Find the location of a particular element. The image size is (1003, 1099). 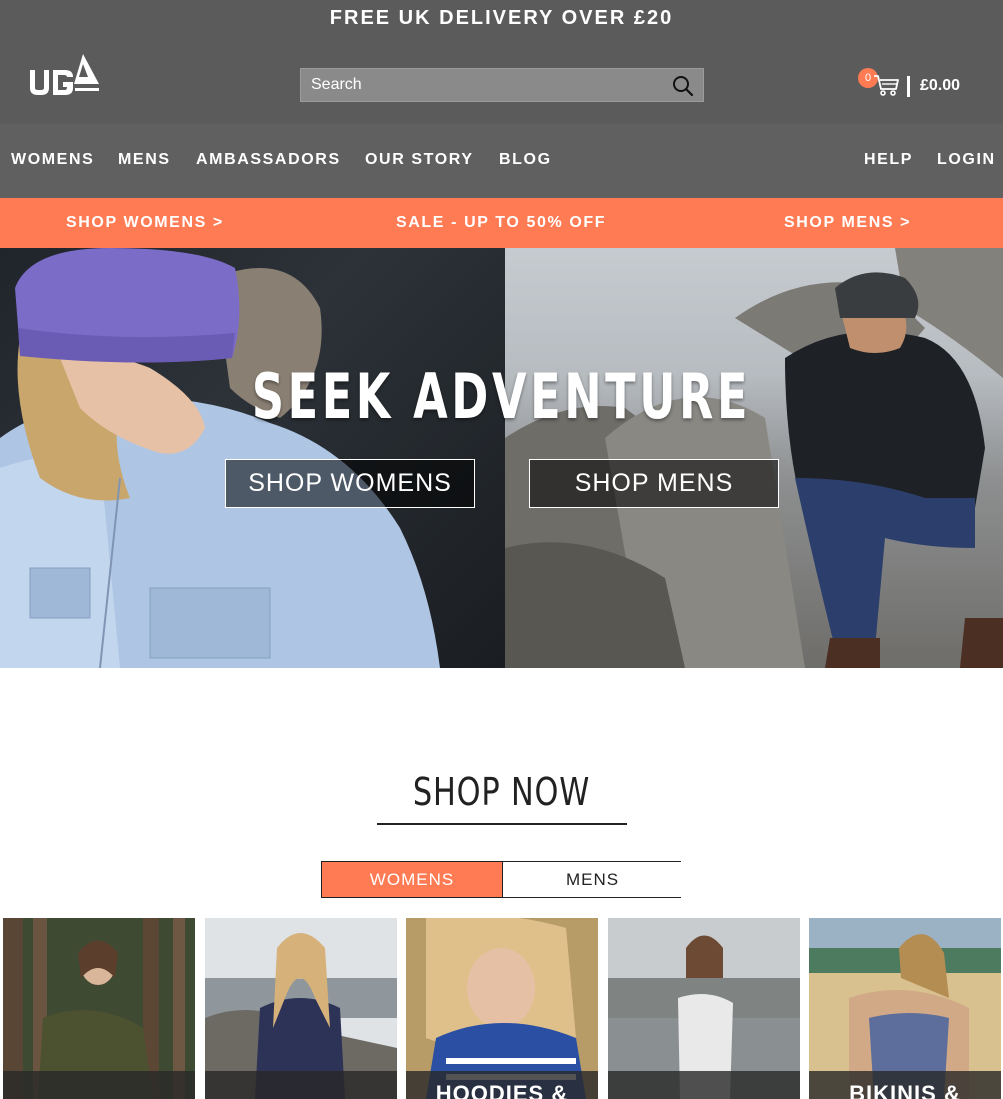

nav-item-mens: MENS is located at coordinates (144, 160).